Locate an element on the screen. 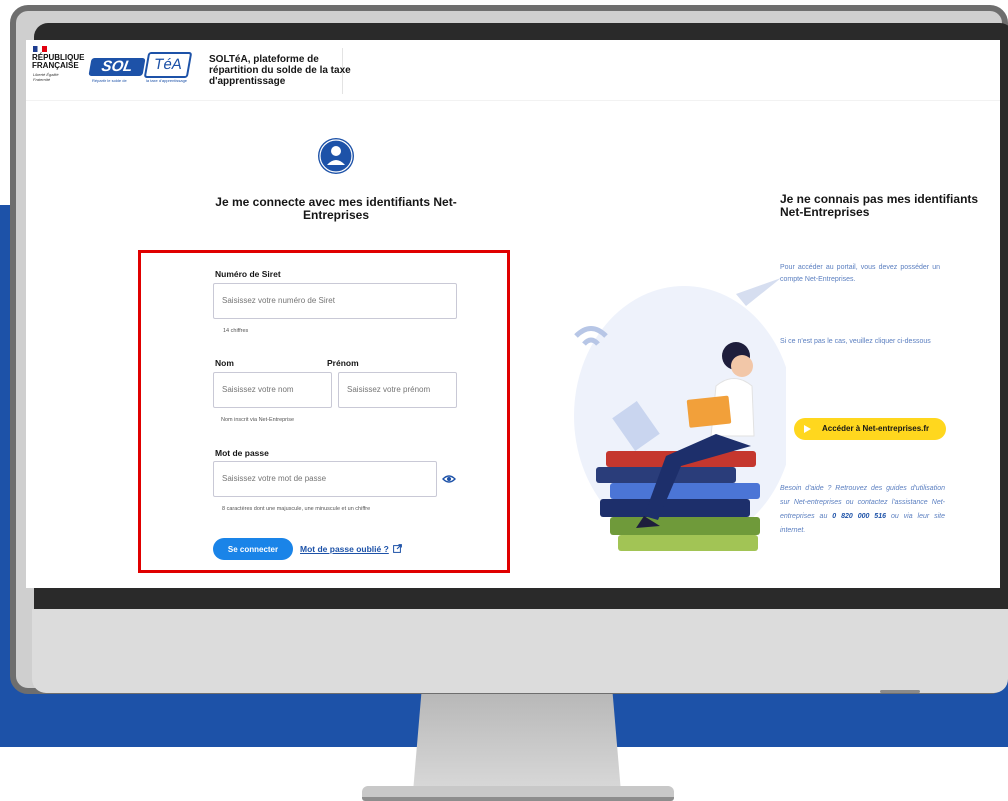 The image size is (1008, 801). login-submit-button: Se connecter is located at coordinates (253, 549).